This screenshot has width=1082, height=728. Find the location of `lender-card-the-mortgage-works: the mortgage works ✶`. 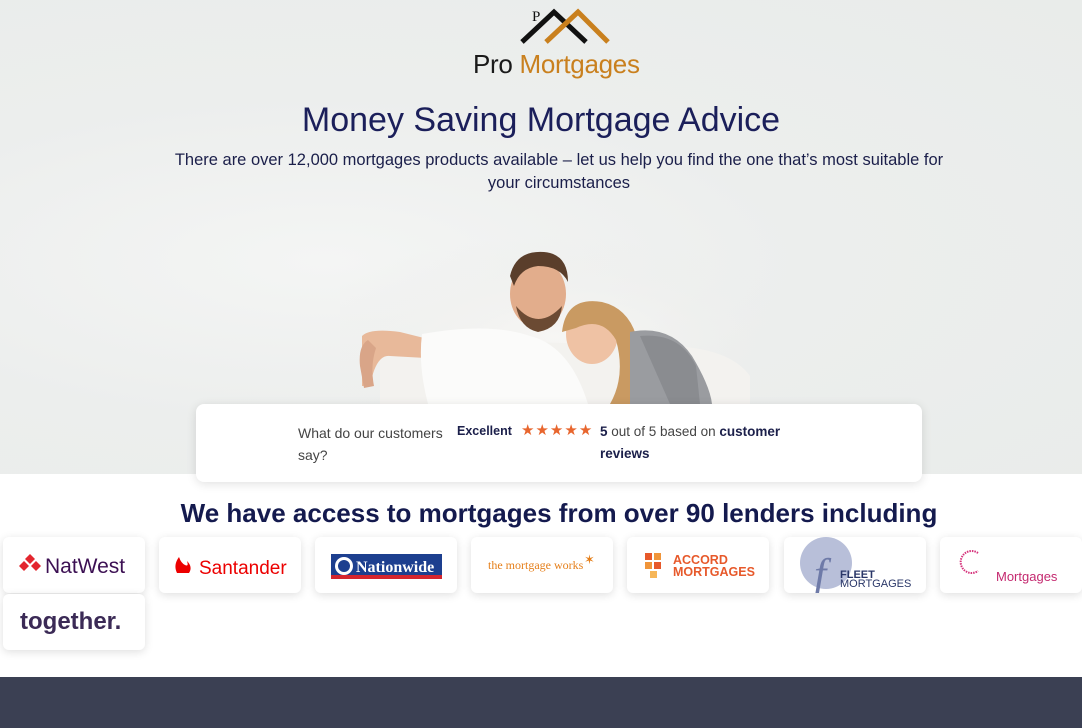

lender-card-the-mortgage-works: the mortgage works ✶ is located at coordinates (542, 565).